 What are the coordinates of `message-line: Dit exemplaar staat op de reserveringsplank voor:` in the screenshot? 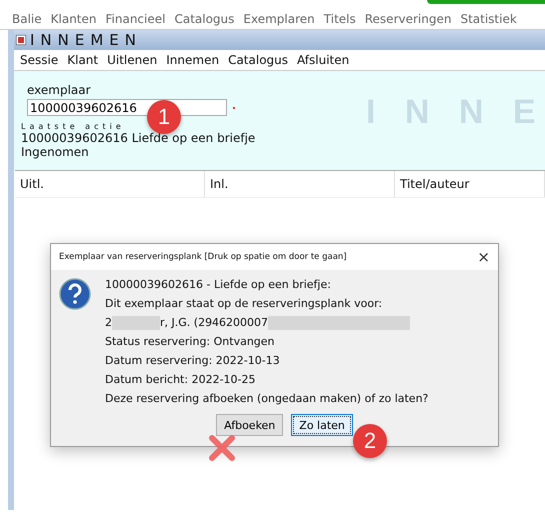 It's located at (244, 304).